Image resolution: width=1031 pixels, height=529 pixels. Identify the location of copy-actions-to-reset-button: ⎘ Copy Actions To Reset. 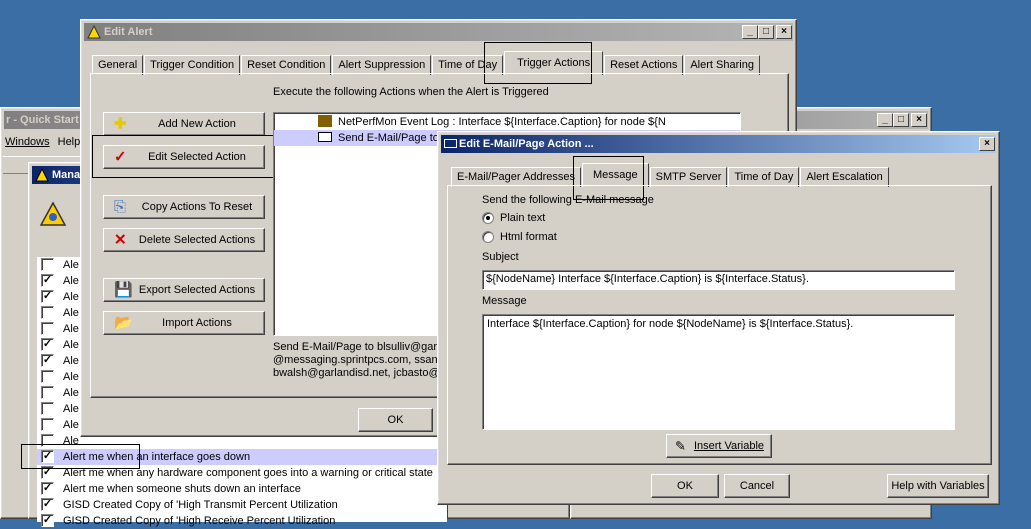
(184, 207).